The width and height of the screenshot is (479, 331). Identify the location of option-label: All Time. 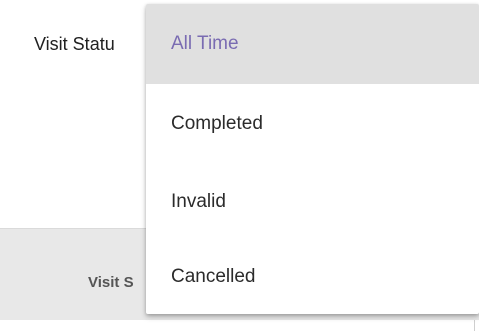
(205, 43).